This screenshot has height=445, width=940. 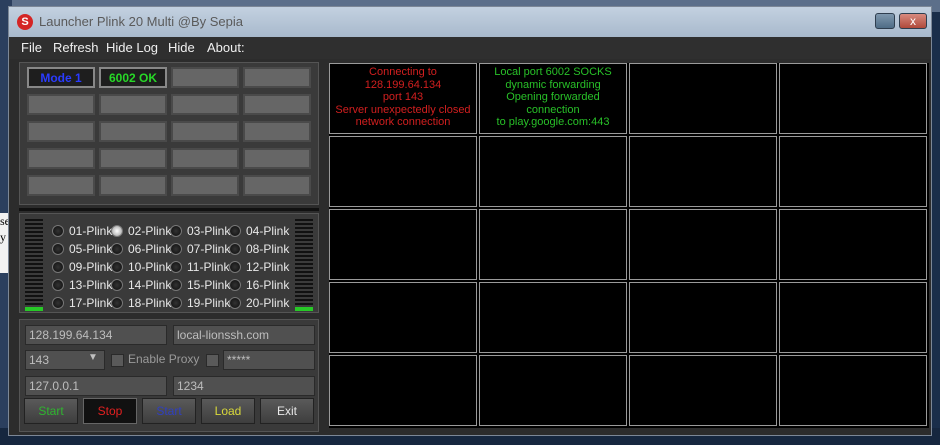 I want to click on exit-button: Exit, so click(x=287, y=411).